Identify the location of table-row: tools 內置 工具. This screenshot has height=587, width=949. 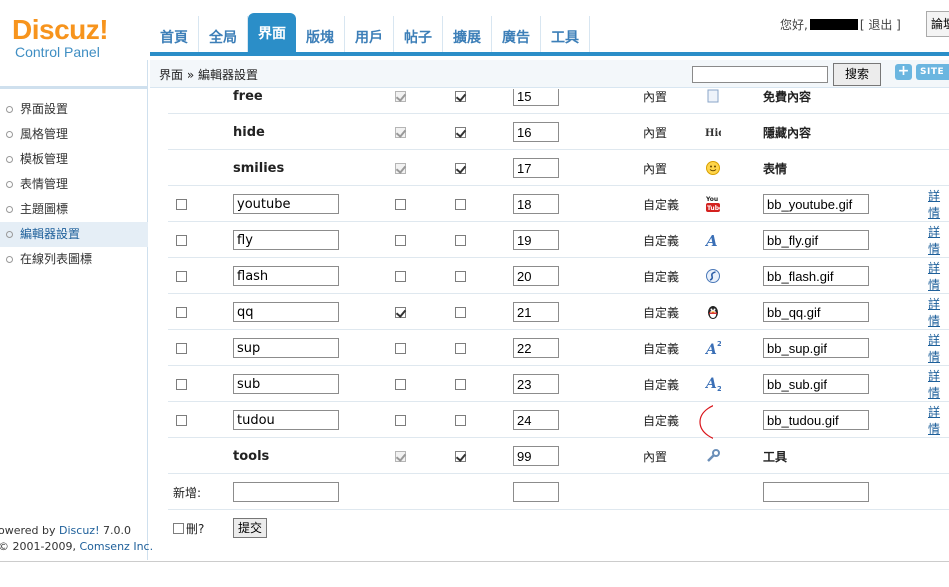
(558, 456).